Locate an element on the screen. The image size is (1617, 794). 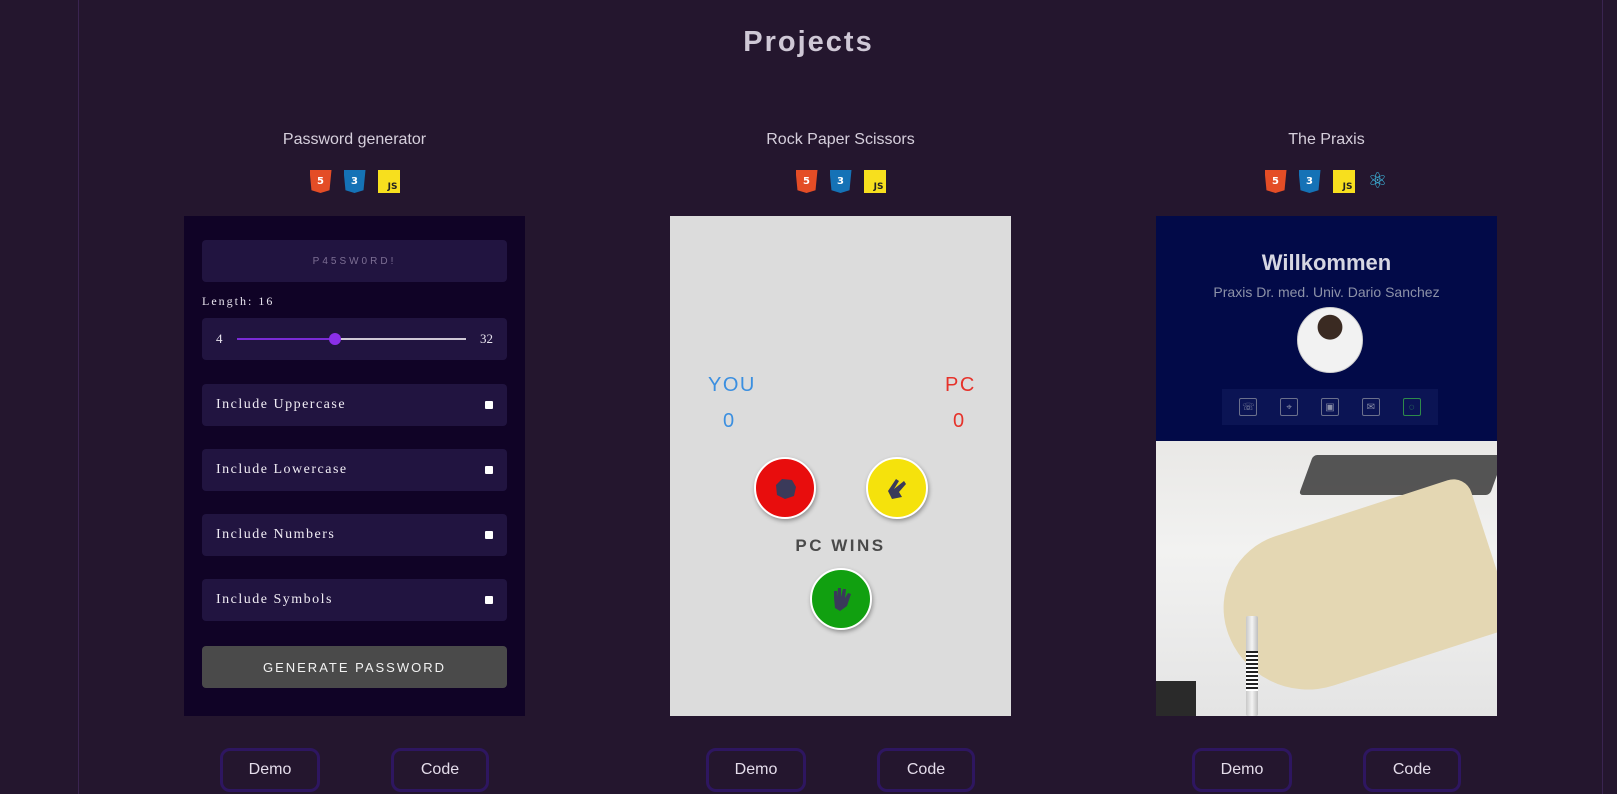
rock-icon is located at coordinates (786, 489).